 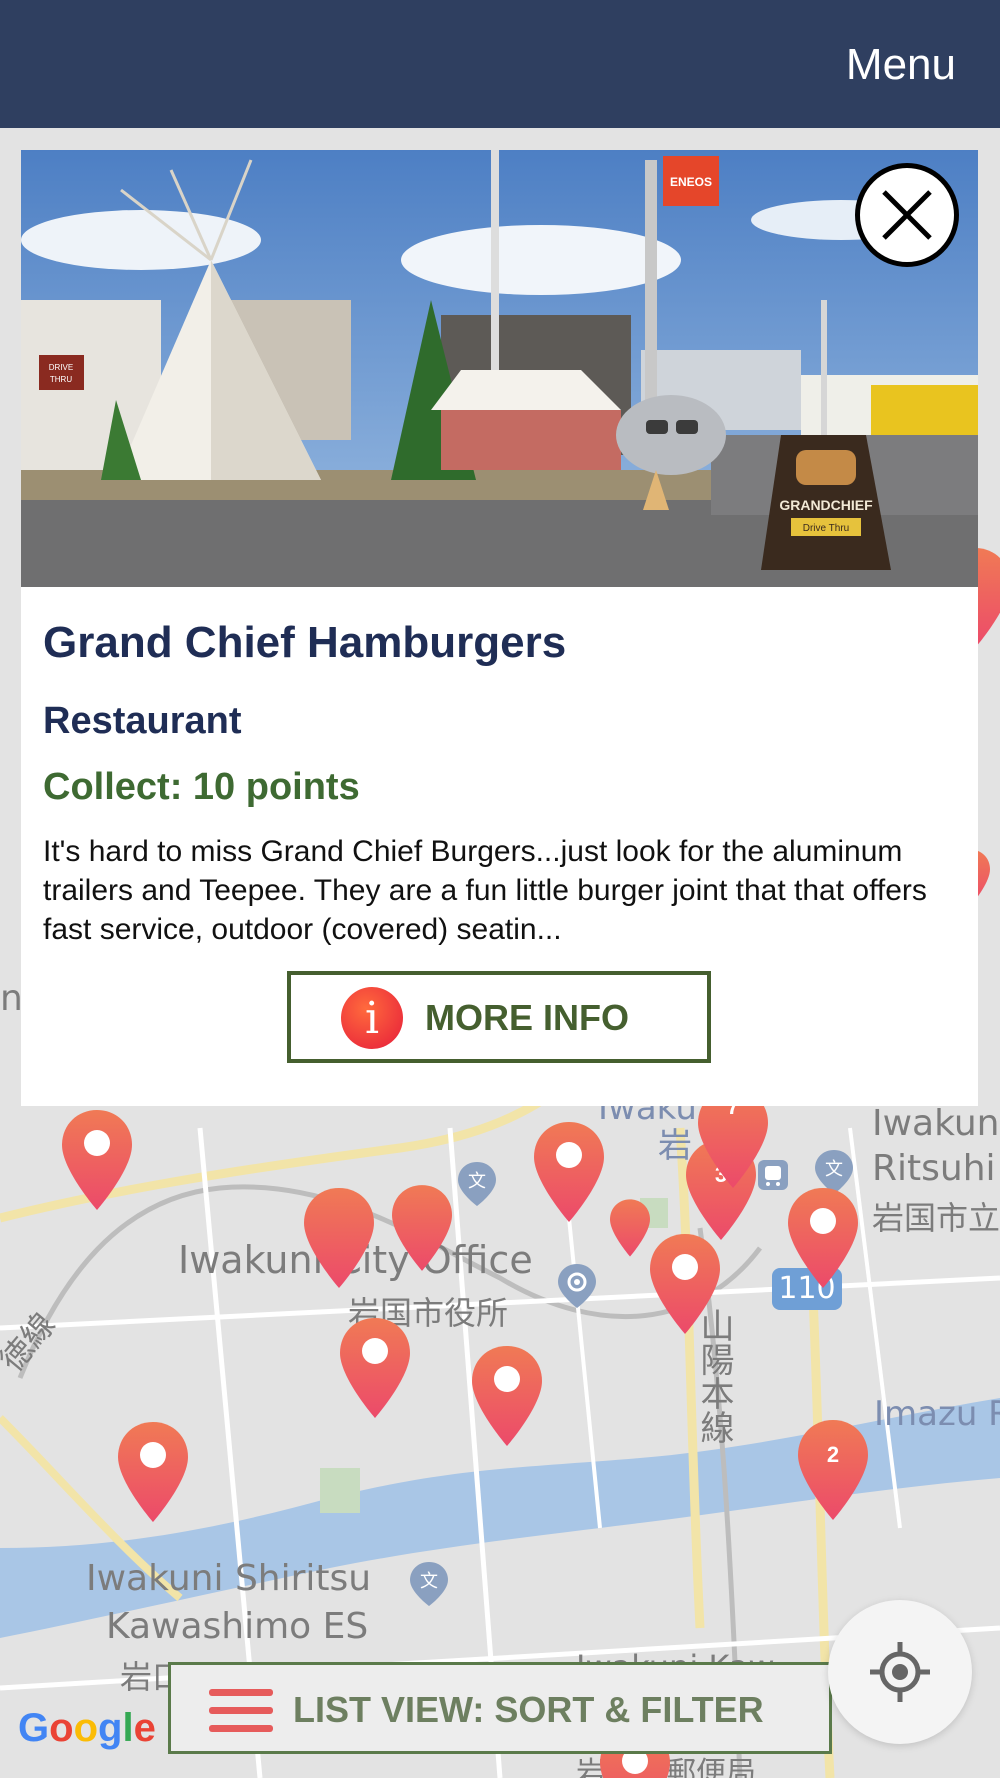 I want to click on map-label: n, so click(x=11, y=998).